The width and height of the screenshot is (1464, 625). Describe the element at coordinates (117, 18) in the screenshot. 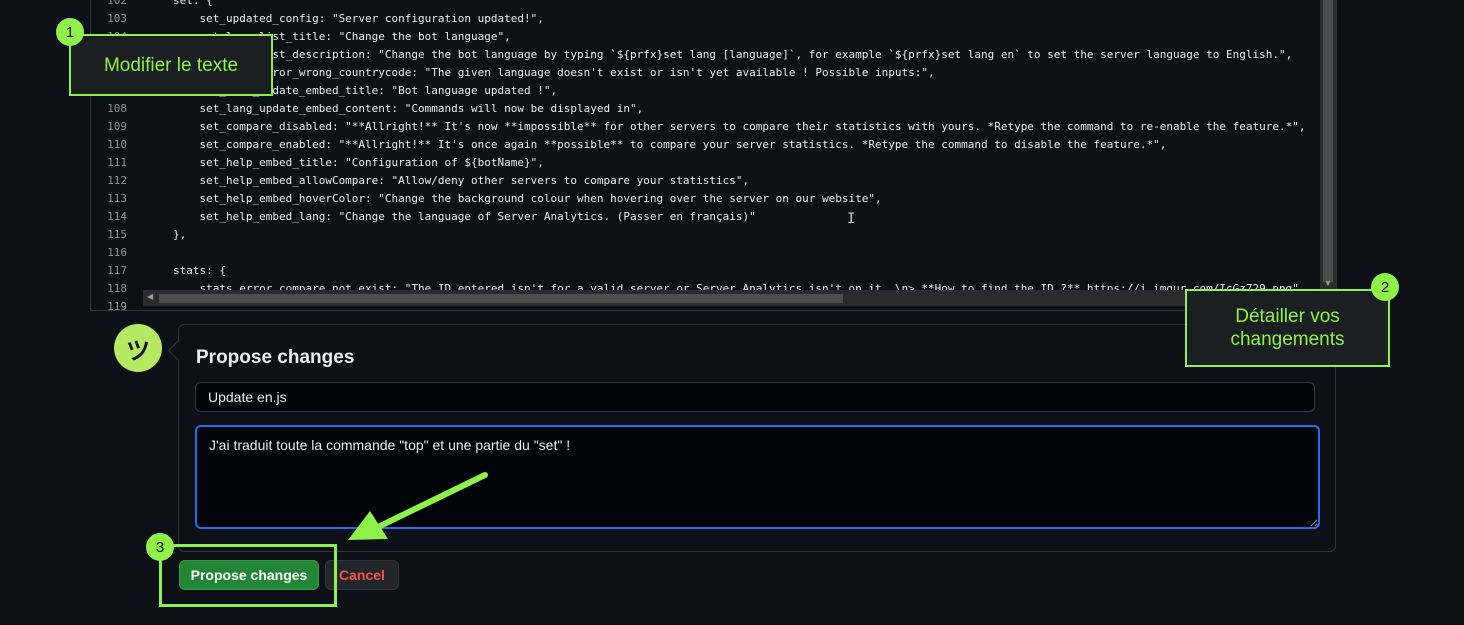

I see `line-number: 103` at that location.